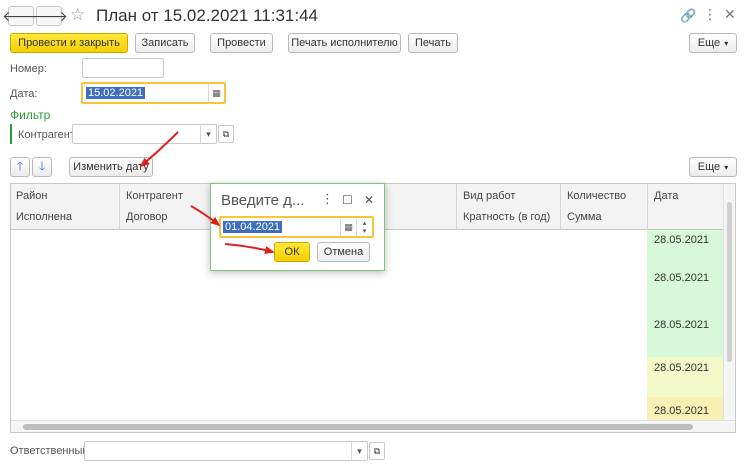  What do you see at coordinates (77, 15) in the screenshot?
I see `star-icon: ☆` at bounding box center [77, 15].